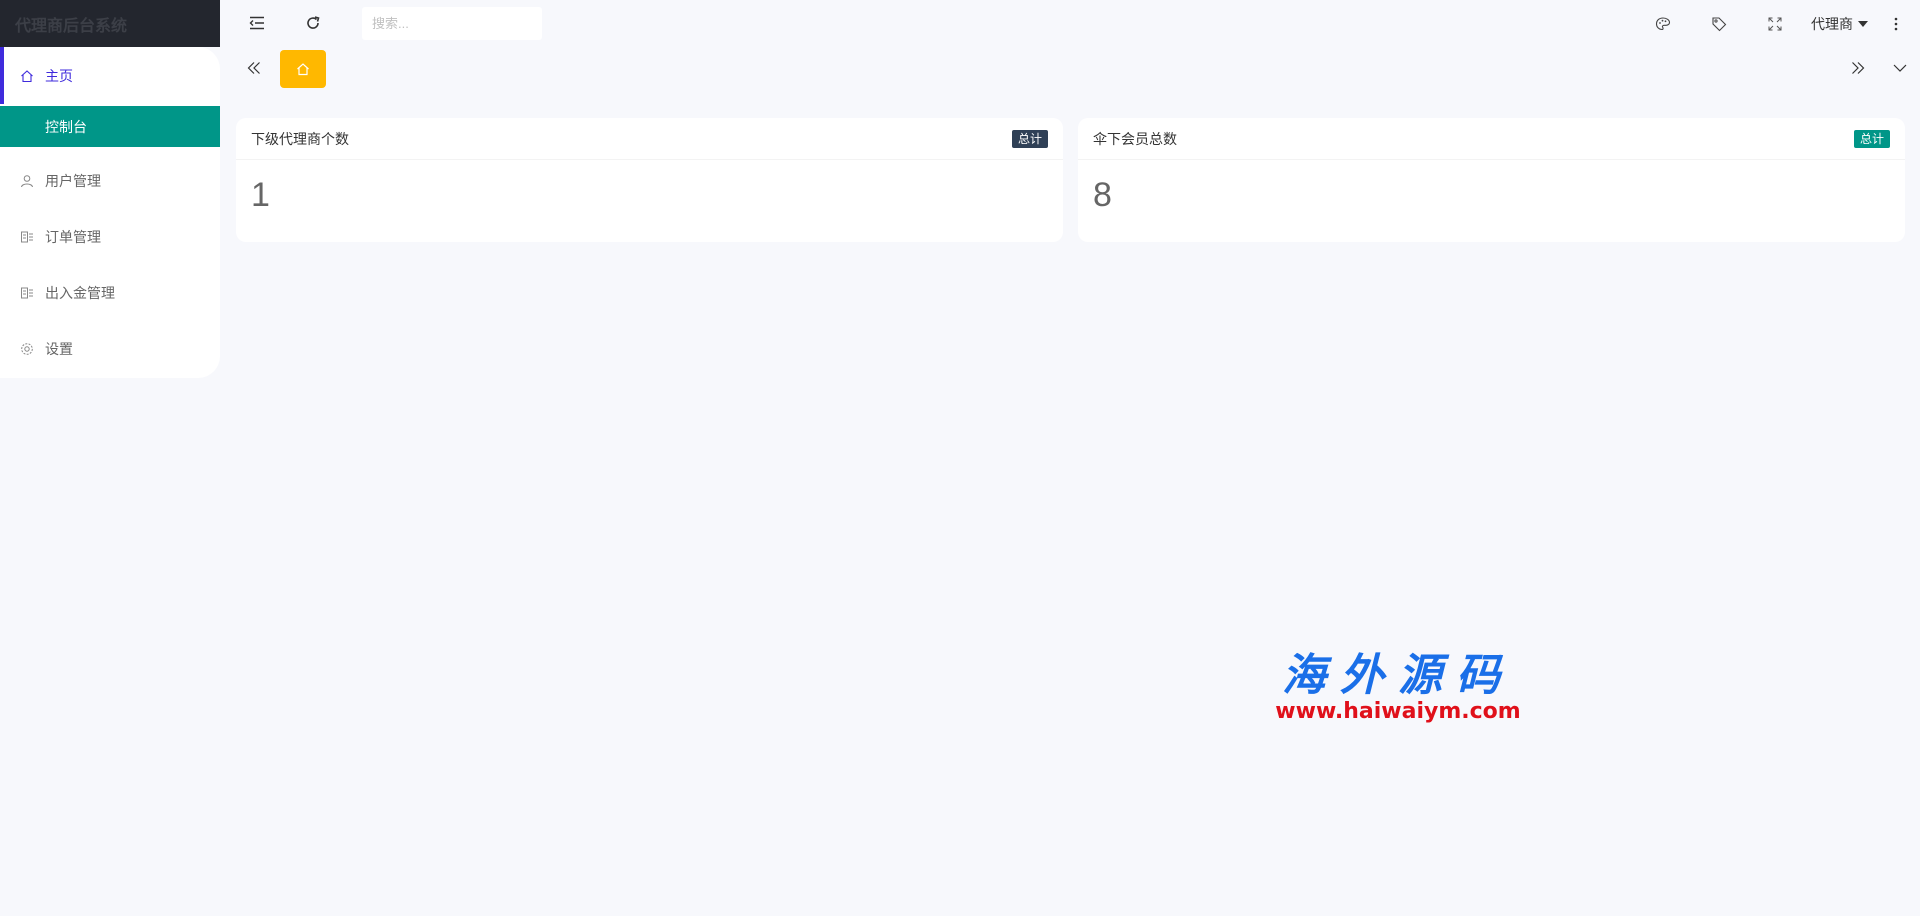  I want to click on sidebar-item-label: 订单管理, so click(73, 237).